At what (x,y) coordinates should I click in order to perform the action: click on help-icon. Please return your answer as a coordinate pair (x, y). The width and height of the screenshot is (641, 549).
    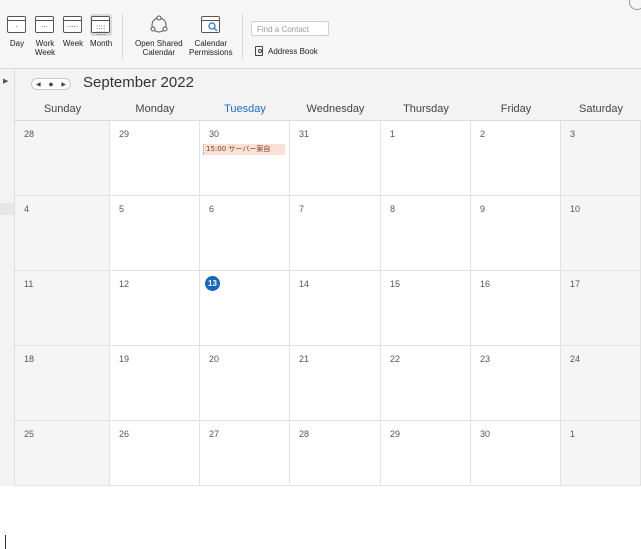
    Looking at the image, I should click on (635, 5).